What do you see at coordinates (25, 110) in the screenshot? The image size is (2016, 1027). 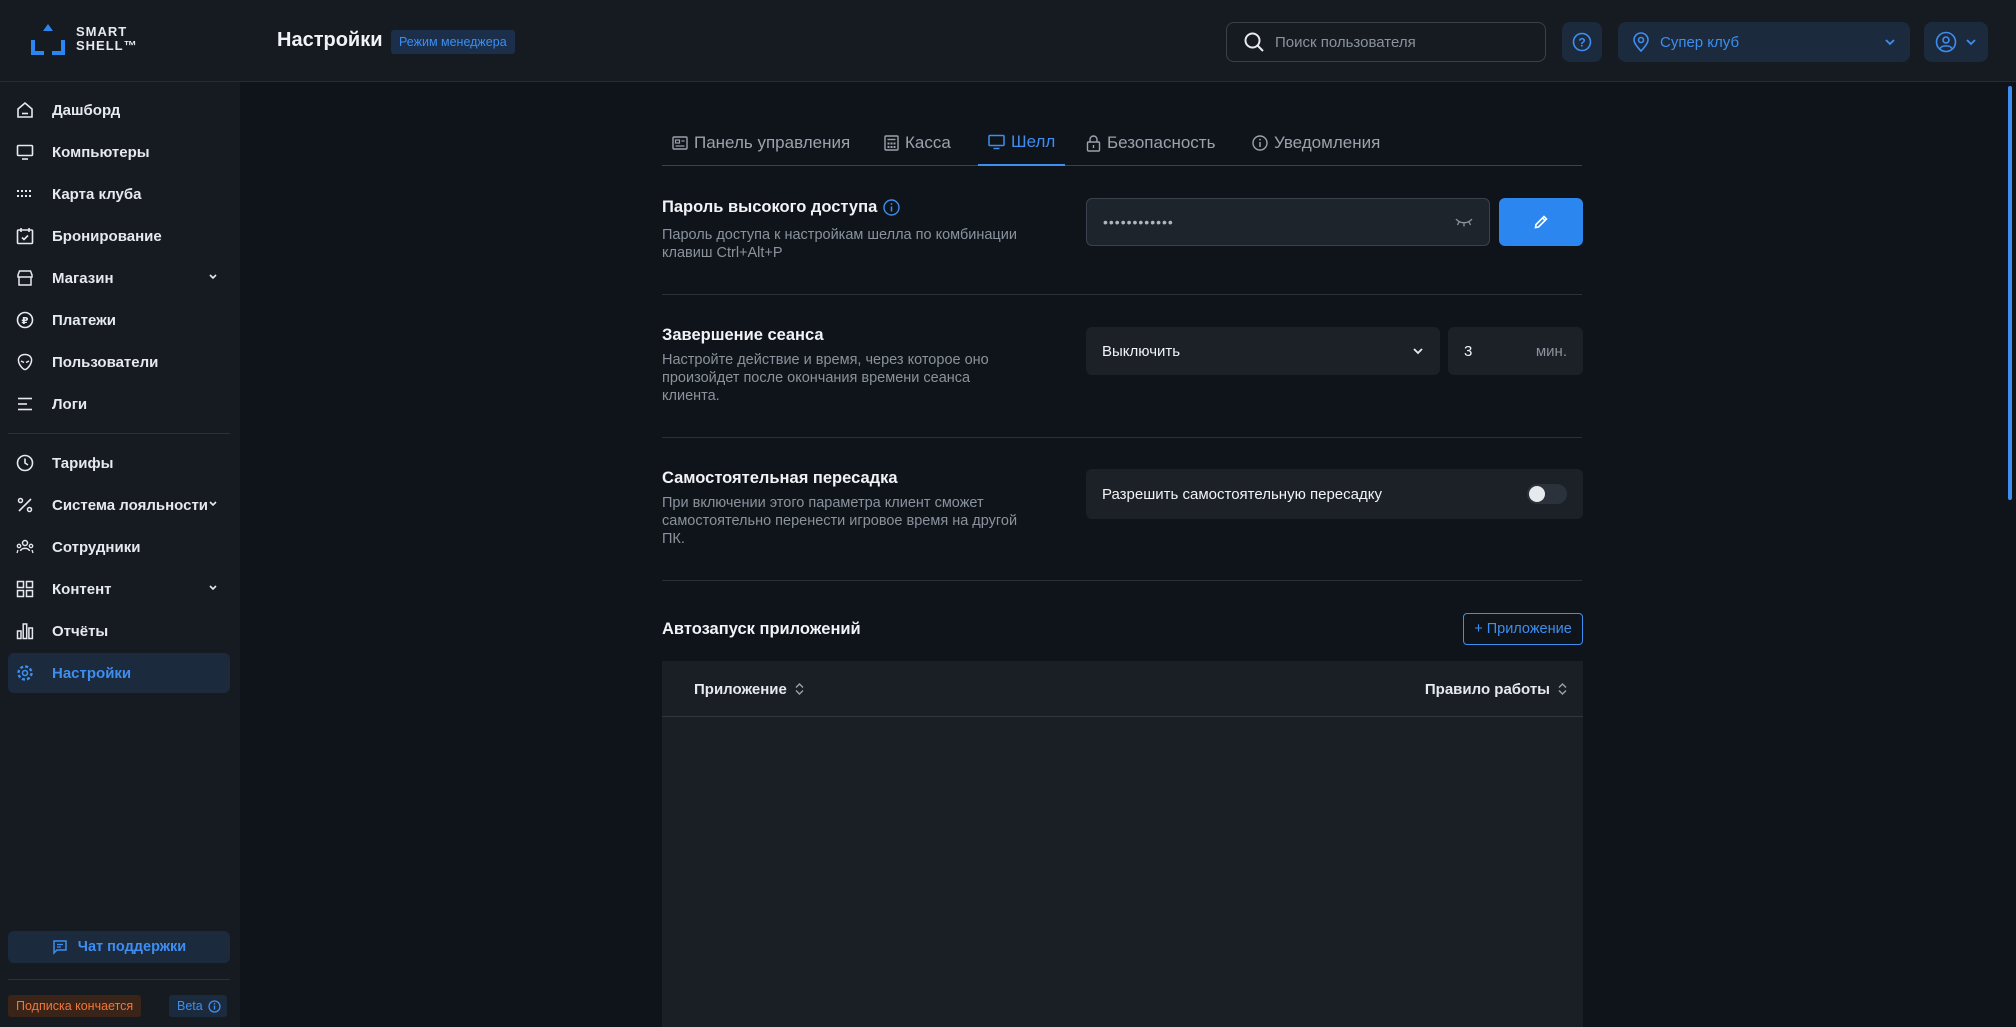 I see `home-icon` at bounding box center [25, 110].